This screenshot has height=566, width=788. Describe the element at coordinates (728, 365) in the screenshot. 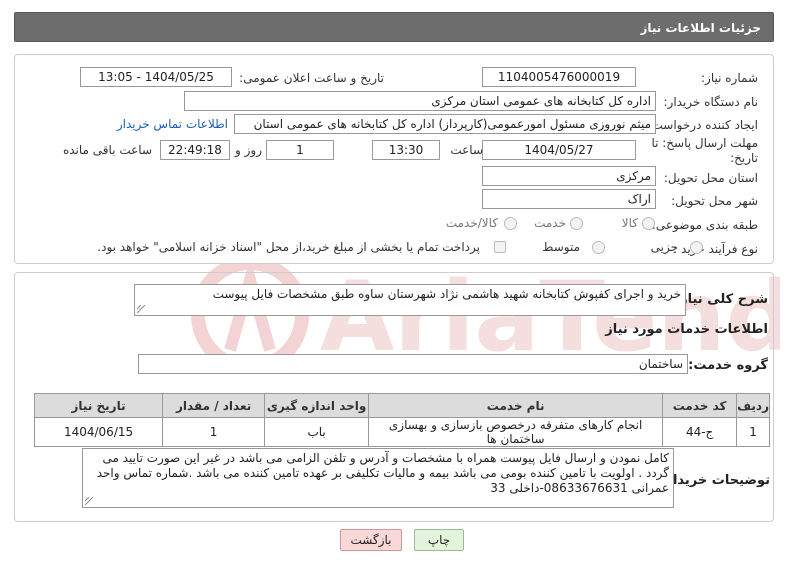

I see `service-group-label: گروه خدمت:` at that location.